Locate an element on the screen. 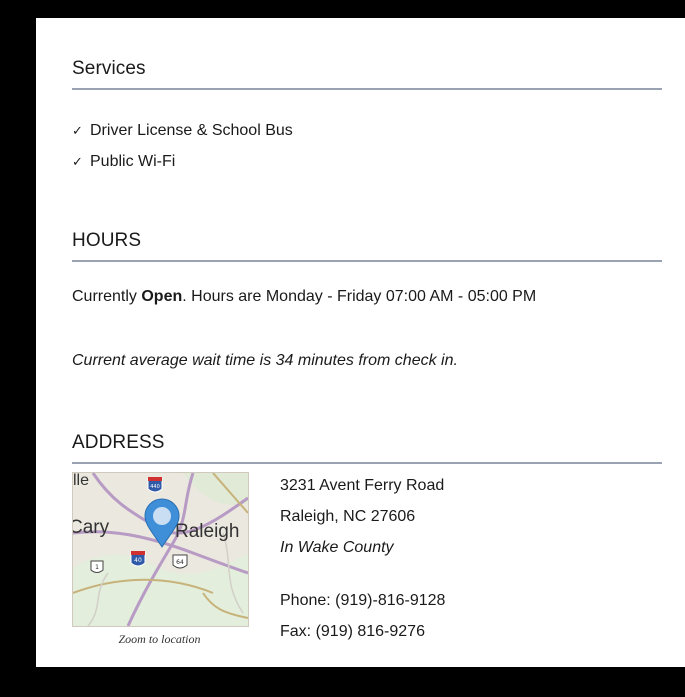 This screenshot has width=685, height=697. address-heading: ADDRESS is located at coordinates (367, 448).